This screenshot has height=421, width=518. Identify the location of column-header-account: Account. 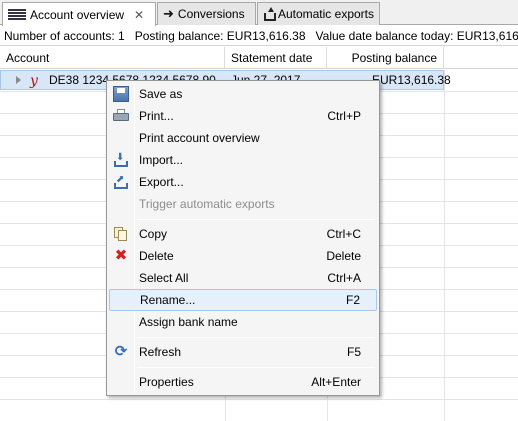
(112, 58).